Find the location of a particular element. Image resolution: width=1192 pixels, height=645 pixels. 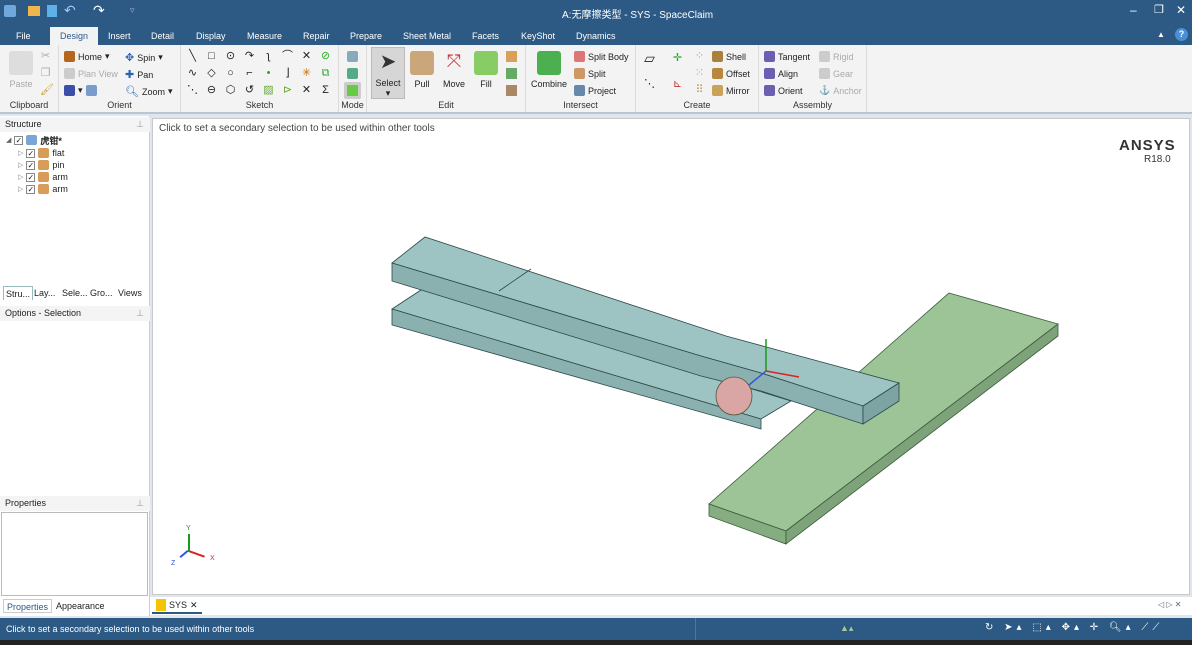

spin-button: ✥ Spin ▾ is located at coordinates (144, 57).